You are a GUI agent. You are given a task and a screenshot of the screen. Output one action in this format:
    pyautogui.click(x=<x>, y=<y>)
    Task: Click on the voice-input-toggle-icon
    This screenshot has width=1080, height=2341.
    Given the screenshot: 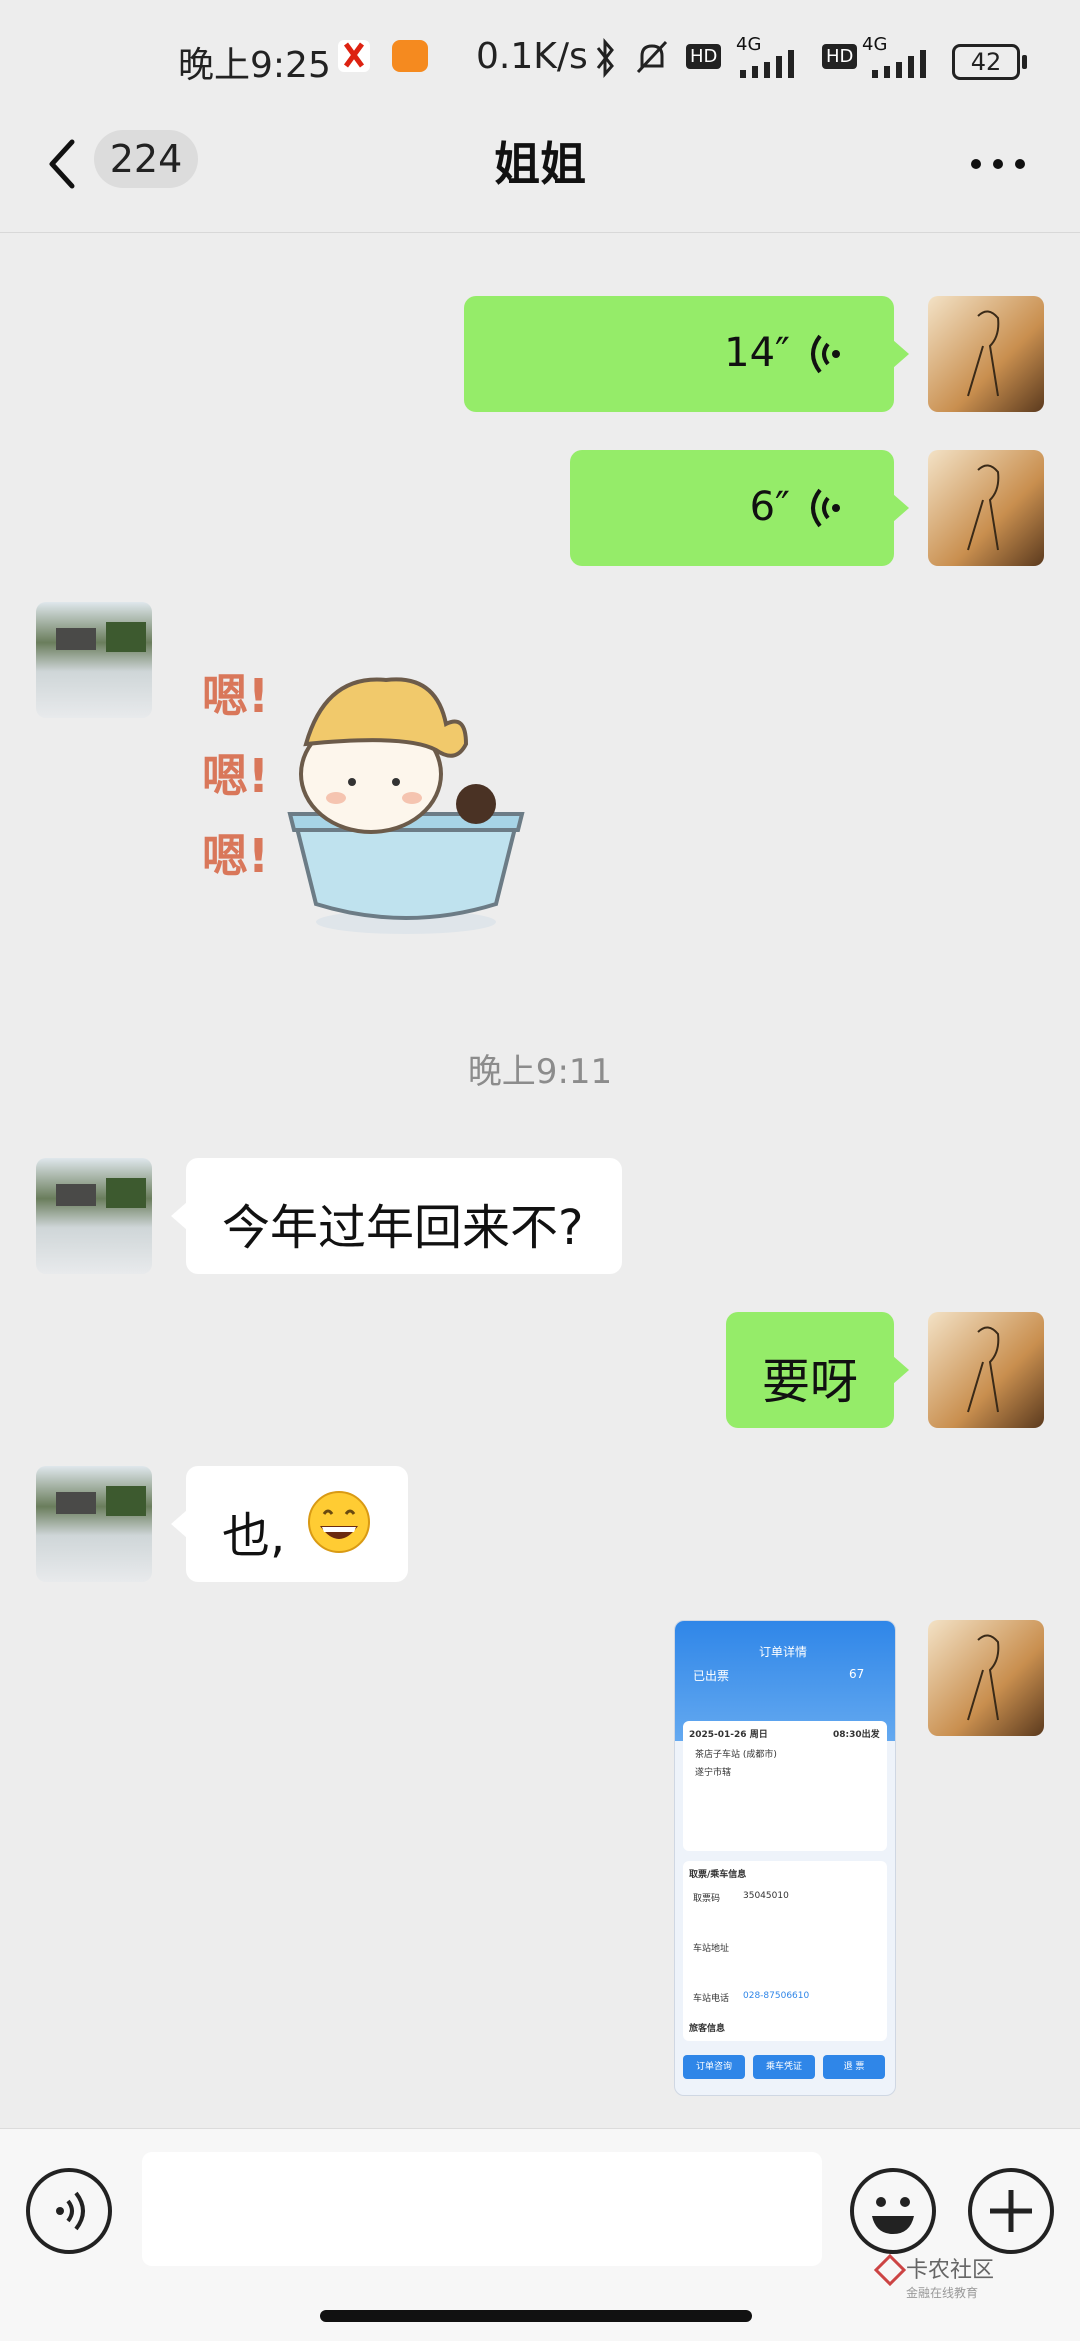 What is the action you would take?
    pyautogui.click(x=69, y=2211)
    